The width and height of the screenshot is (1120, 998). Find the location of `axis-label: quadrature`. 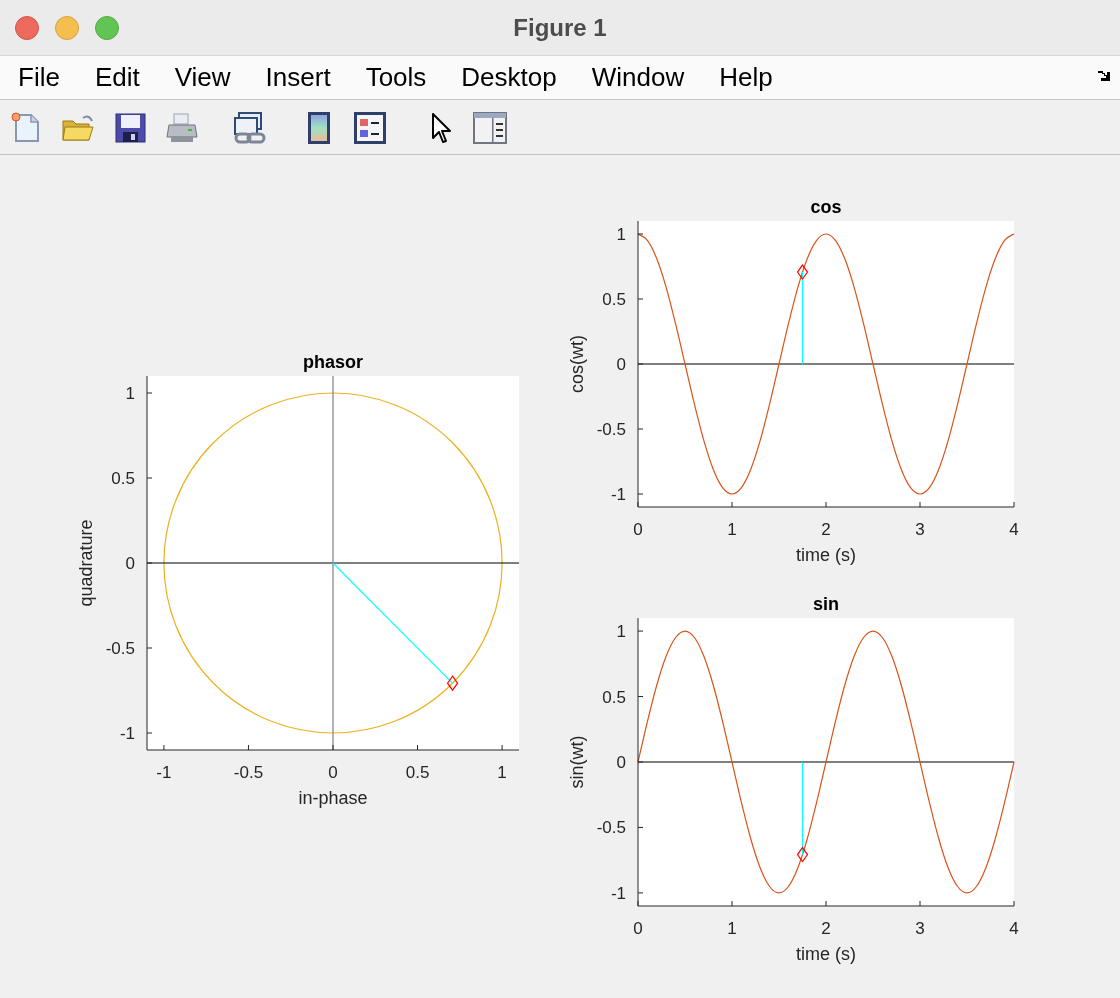

axis-label: quadrature is located at coordinates (86, 563).